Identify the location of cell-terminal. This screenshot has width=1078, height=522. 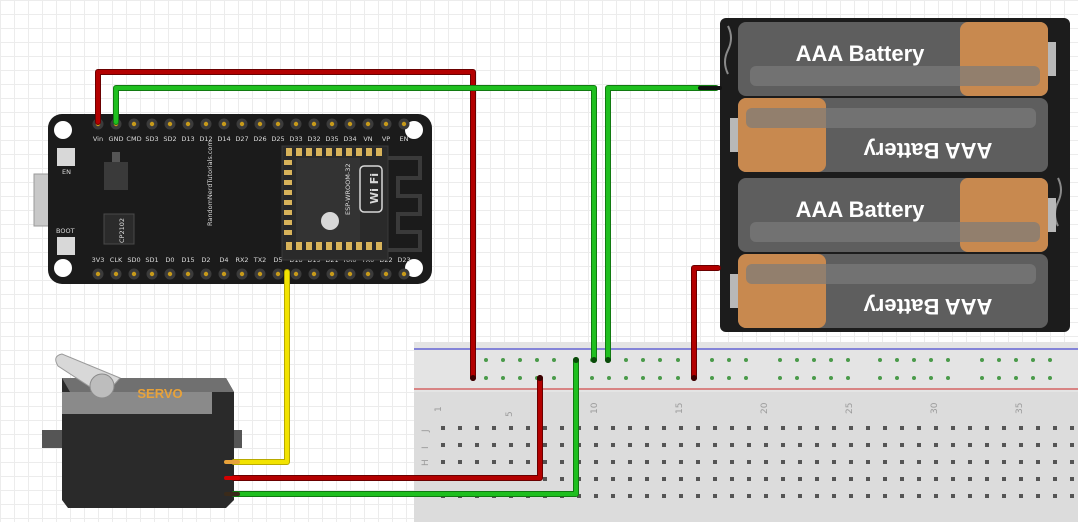
(1052, 215).